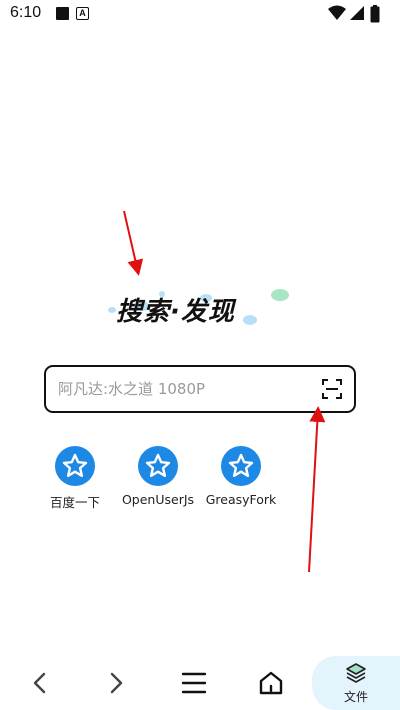 The height and width of the screenshot is (710, 400). I want to click on notification-a-icon: A, so click(82, 13).